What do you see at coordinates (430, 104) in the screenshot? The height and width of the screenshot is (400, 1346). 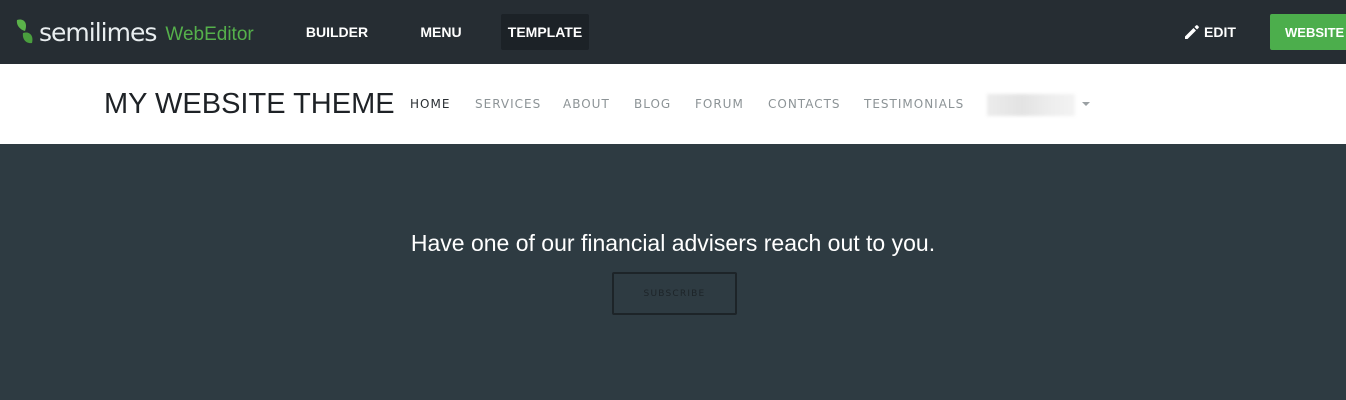 I see `site-nav-home: HOME` at bounding box center [430, 104].